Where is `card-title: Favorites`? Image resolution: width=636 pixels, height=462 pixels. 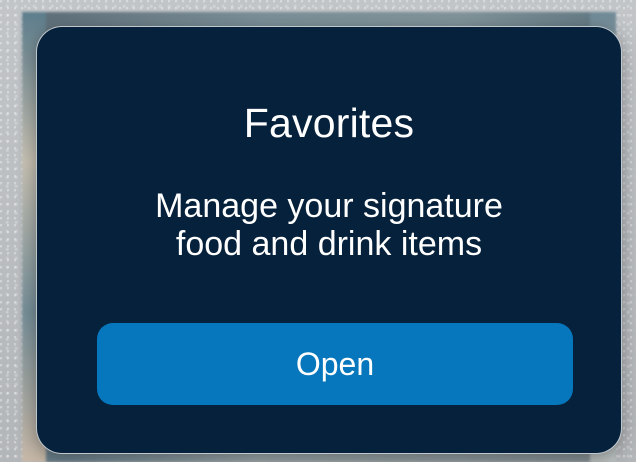 card-title: Favorites is located at coordinates (329, 123).